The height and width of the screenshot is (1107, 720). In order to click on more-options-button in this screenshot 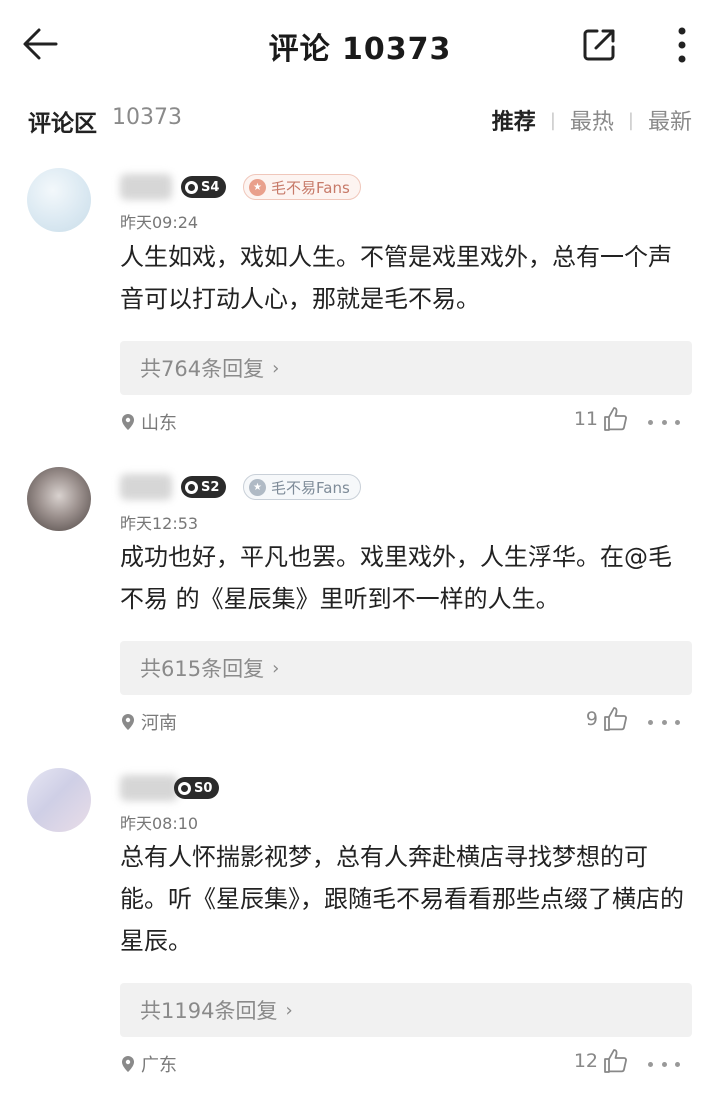, I will do `click(682, 45)`.